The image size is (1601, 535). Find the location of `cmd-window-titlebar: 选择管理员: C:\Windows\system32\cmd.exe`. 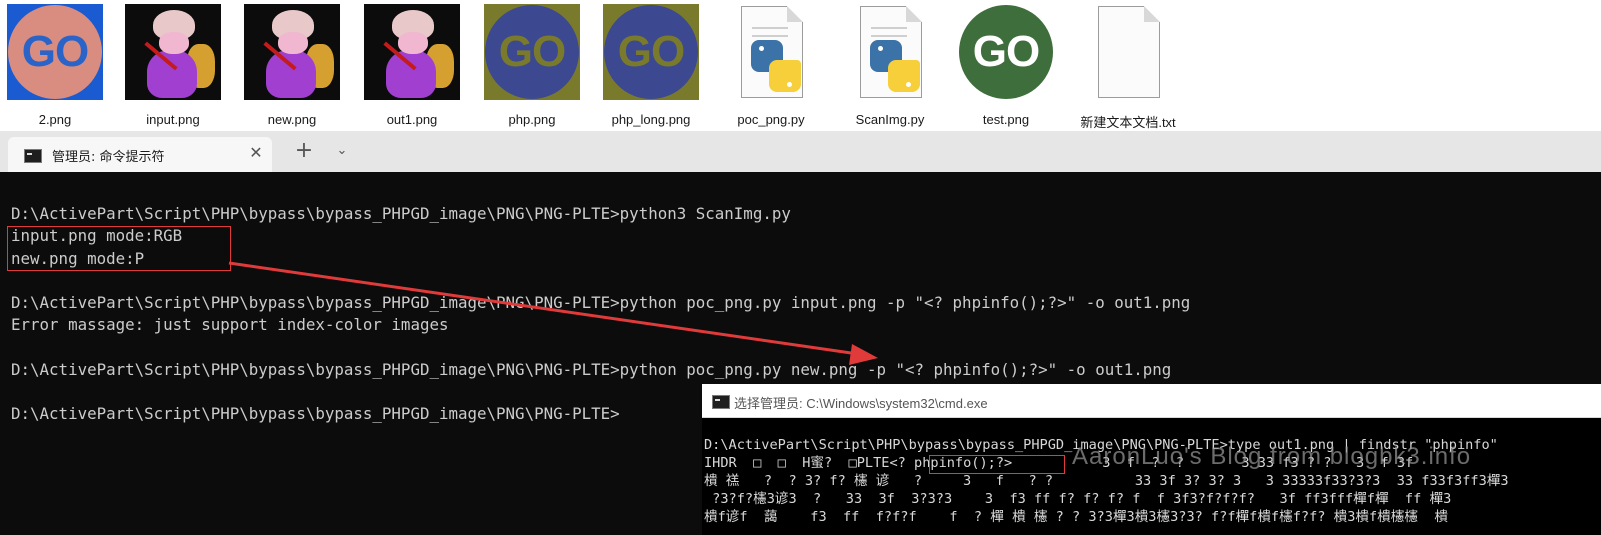

cmd-window-titlebar: 选择管理员: C:\Windows\system32\cmd.exe is located at coordinates (1151, 401).